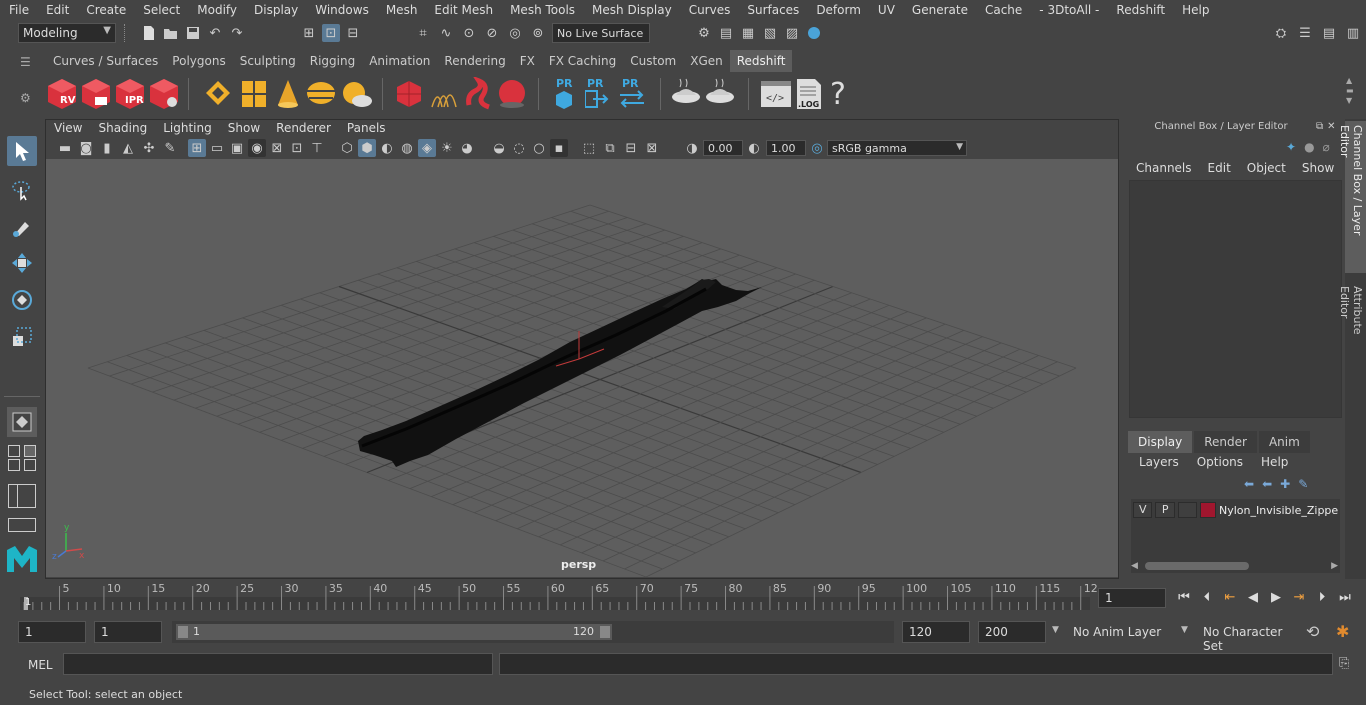  I want to click on layer-color-swatch, so click(1208, 510).